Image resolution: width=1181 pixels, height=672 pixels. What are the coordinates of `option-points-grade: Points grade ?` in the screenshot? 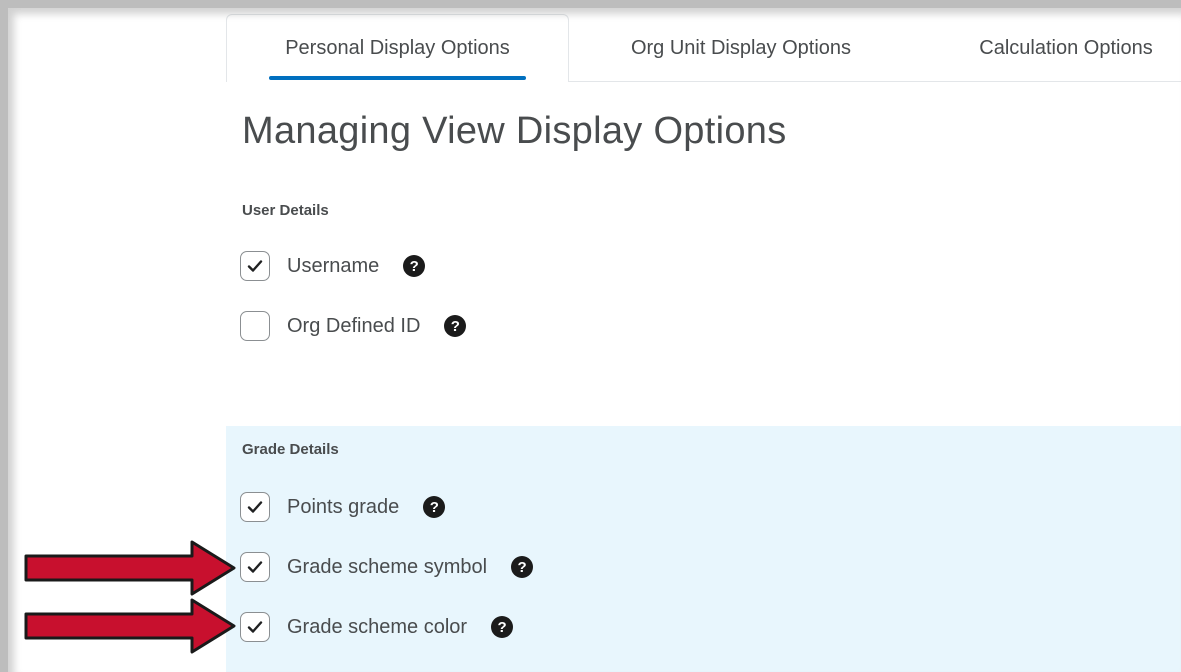 It's located at (343, 507).